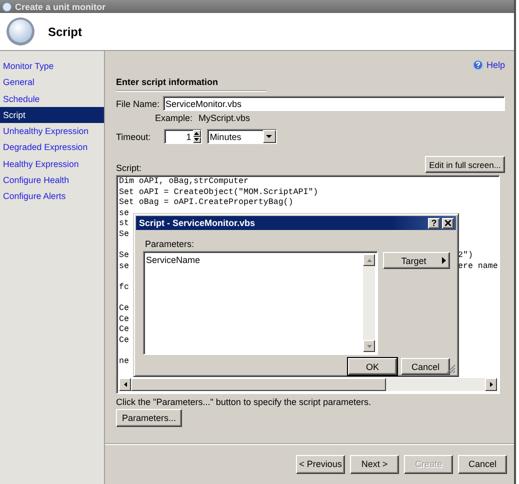 The height and width of the screenshot is (484, 519). I want to click on sidebar-item: Monitor Type, so click(52, 66).